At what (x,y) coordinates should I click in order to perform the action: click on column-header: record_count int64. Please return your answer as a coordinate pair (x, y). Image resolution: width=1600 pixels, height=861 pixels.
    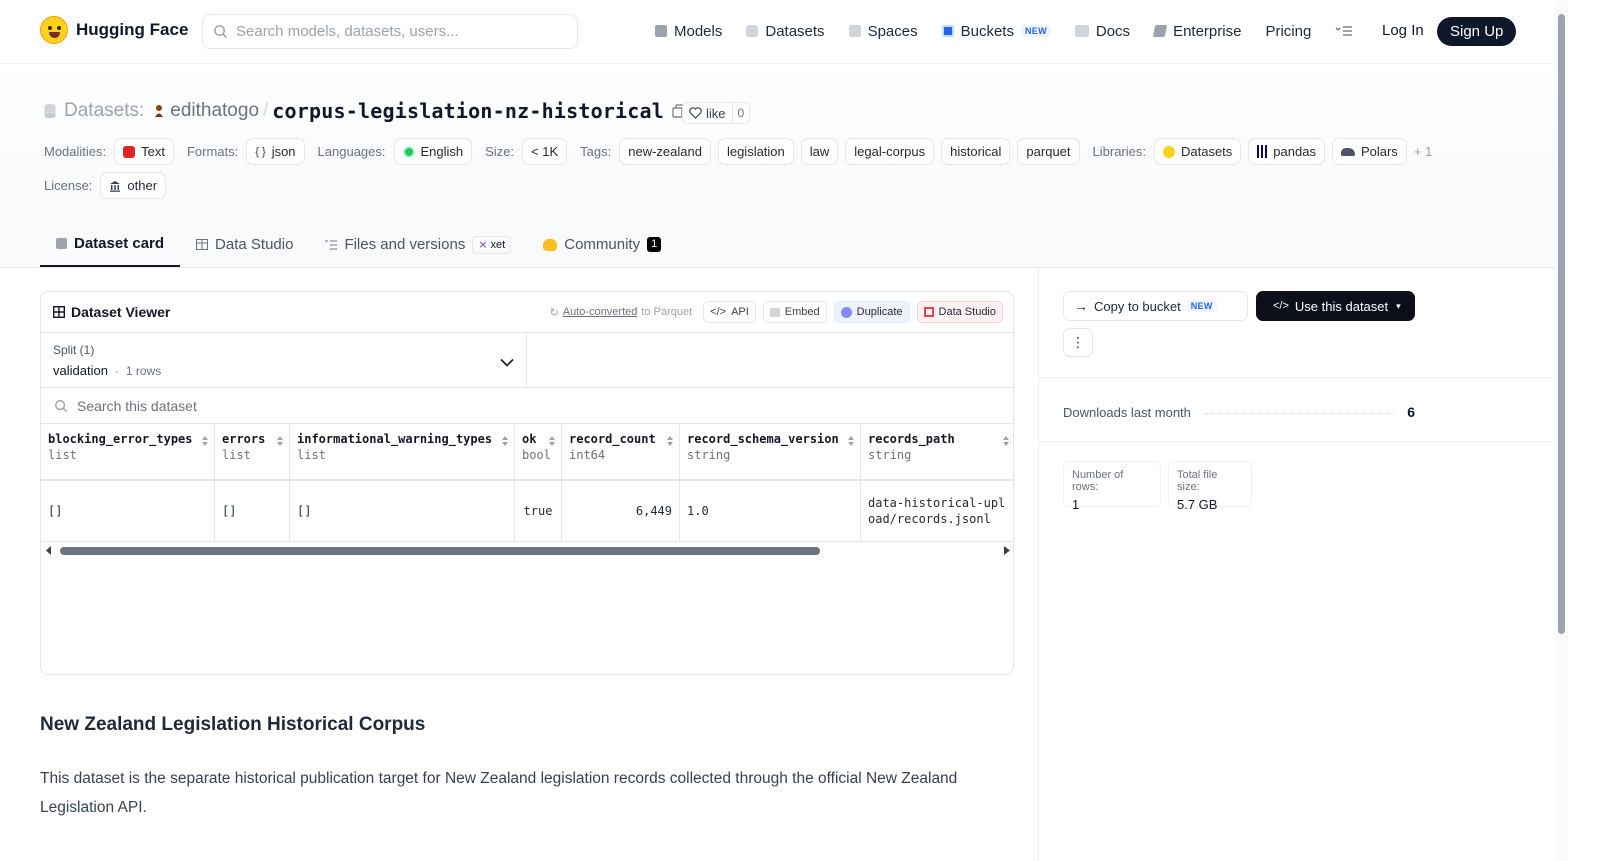
    Looking at the image, I should click on (621, 451).